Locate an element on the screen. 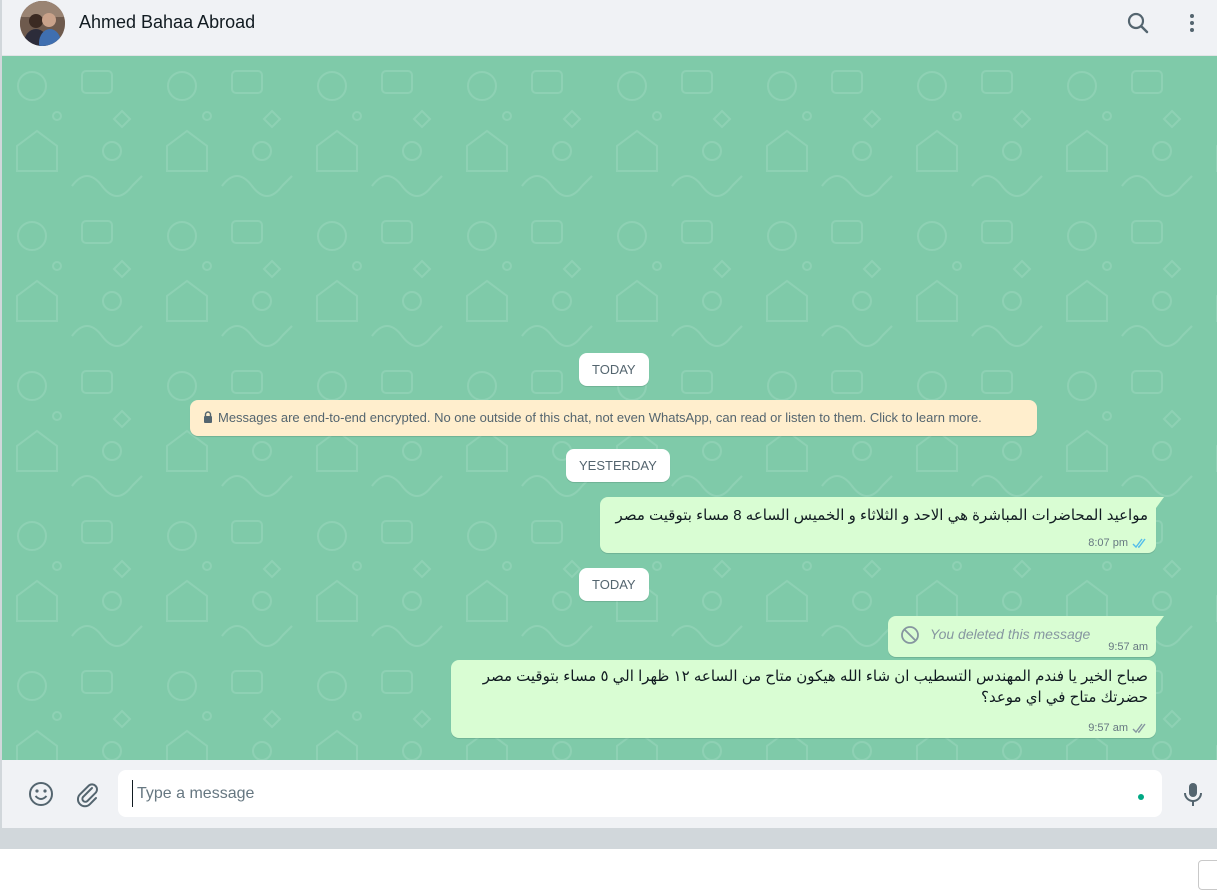 This screenshot has width=1217, height=893. read-ticks-icon is located at coordinates (1139, 543).